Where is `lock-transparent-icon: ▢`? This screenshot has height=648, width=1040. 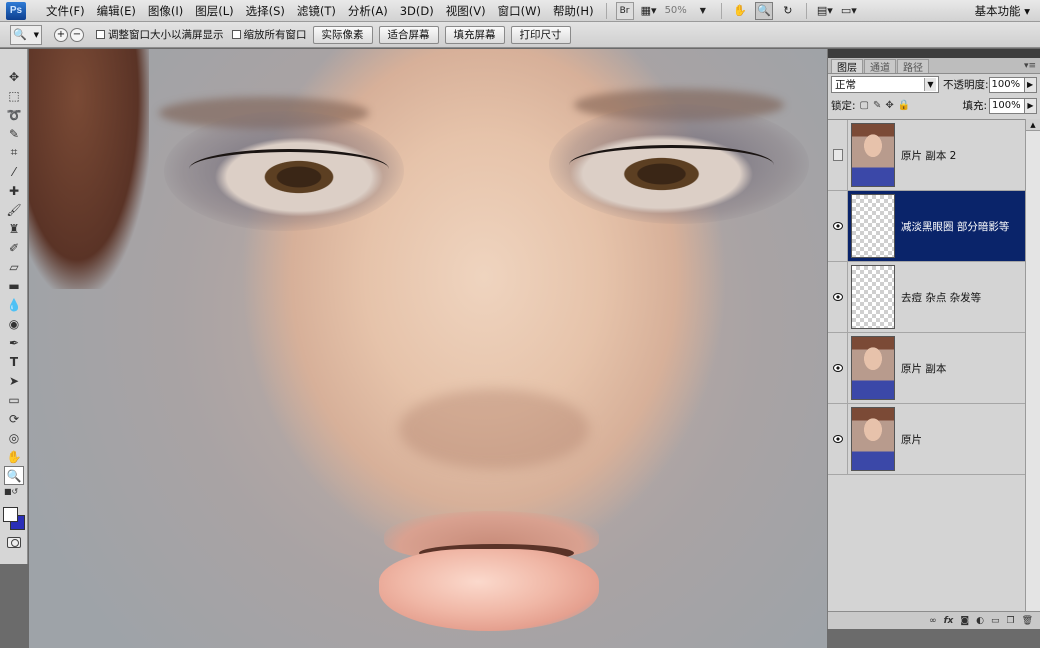 lock-transparent-icon: ▢ is located at coordinates (864, 105).